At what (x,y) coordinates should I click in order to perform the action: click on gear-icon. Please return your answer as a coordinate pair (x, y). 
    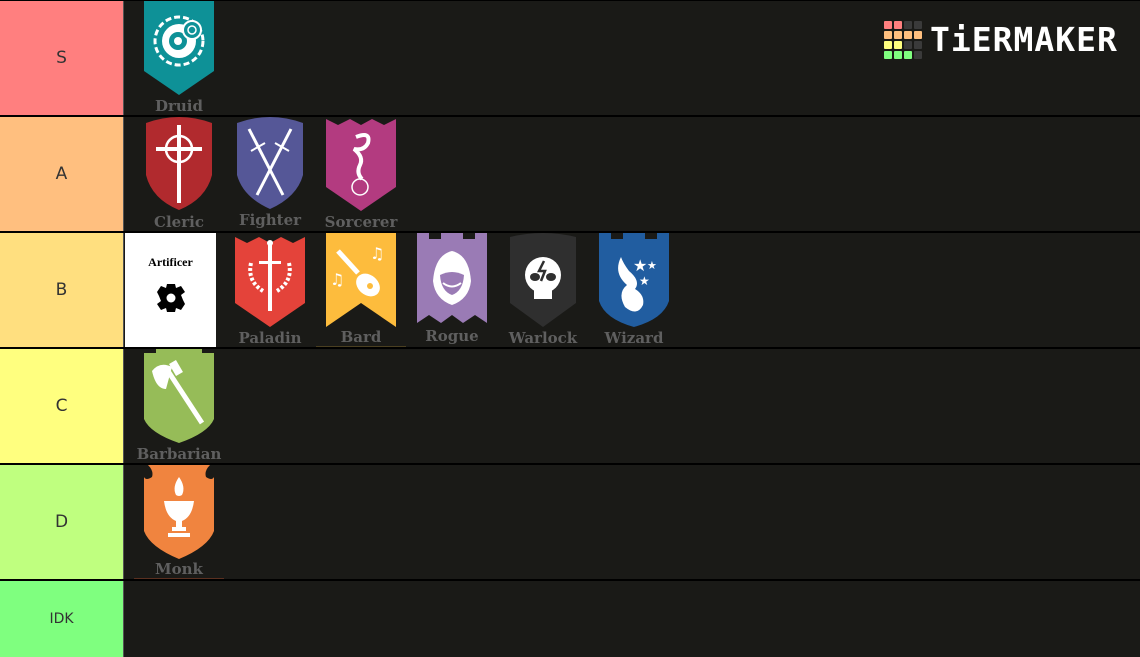
    Looking at the image, I should click on (171, 298).